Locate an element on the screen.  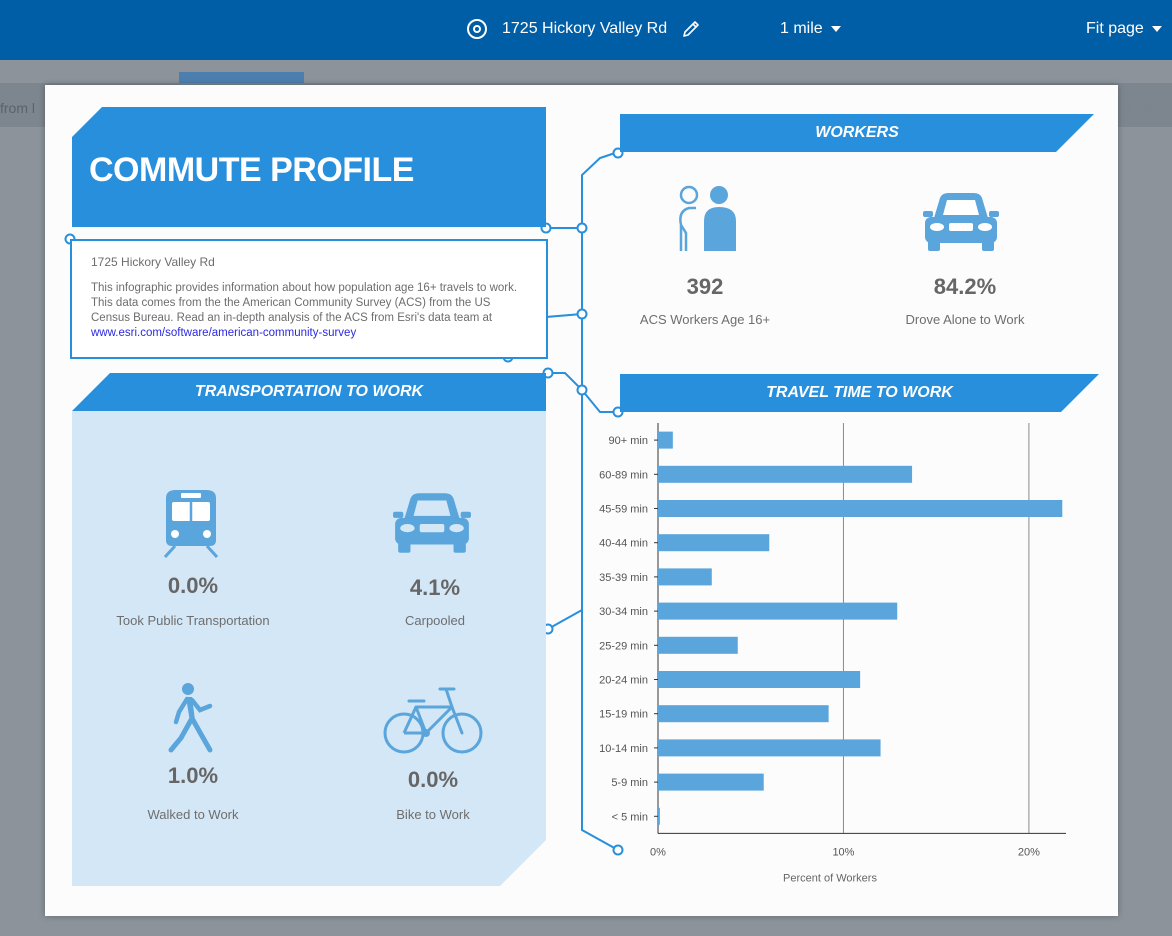
walked-value: 1.0% is located at coordinates (193, 775).